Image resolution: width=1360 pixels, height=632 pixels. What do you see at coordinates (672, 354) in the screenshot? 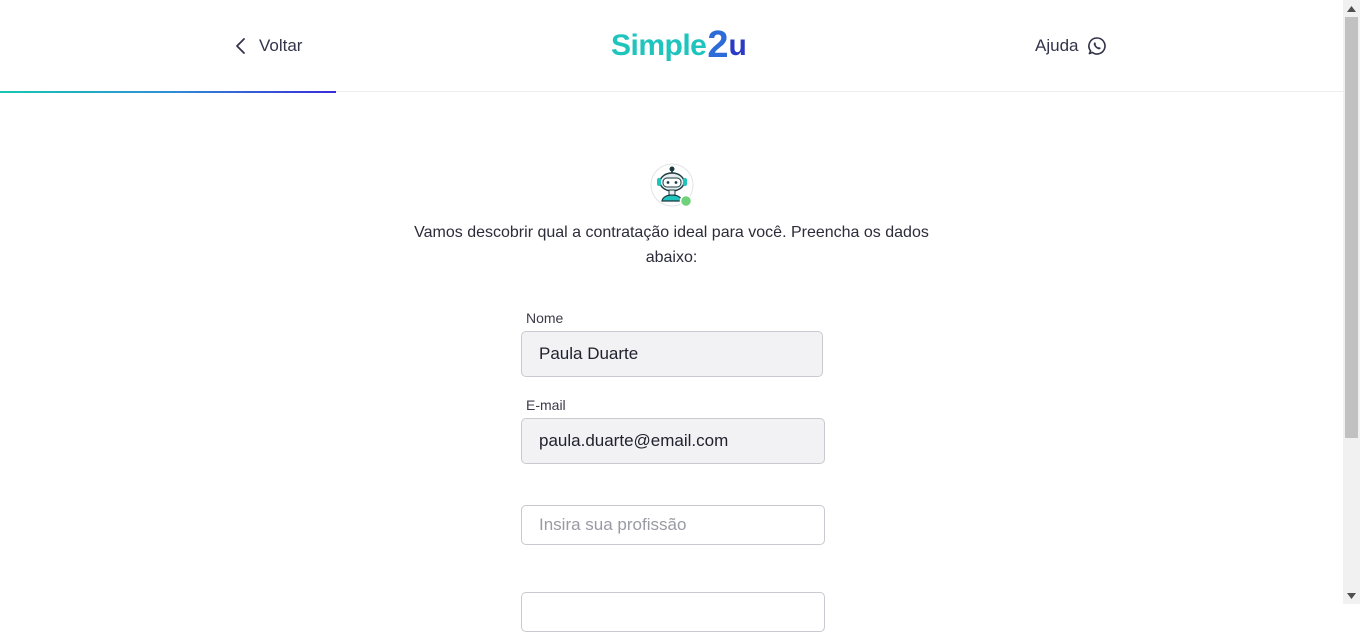
I see `name-input` at bounding box center [672, 354].